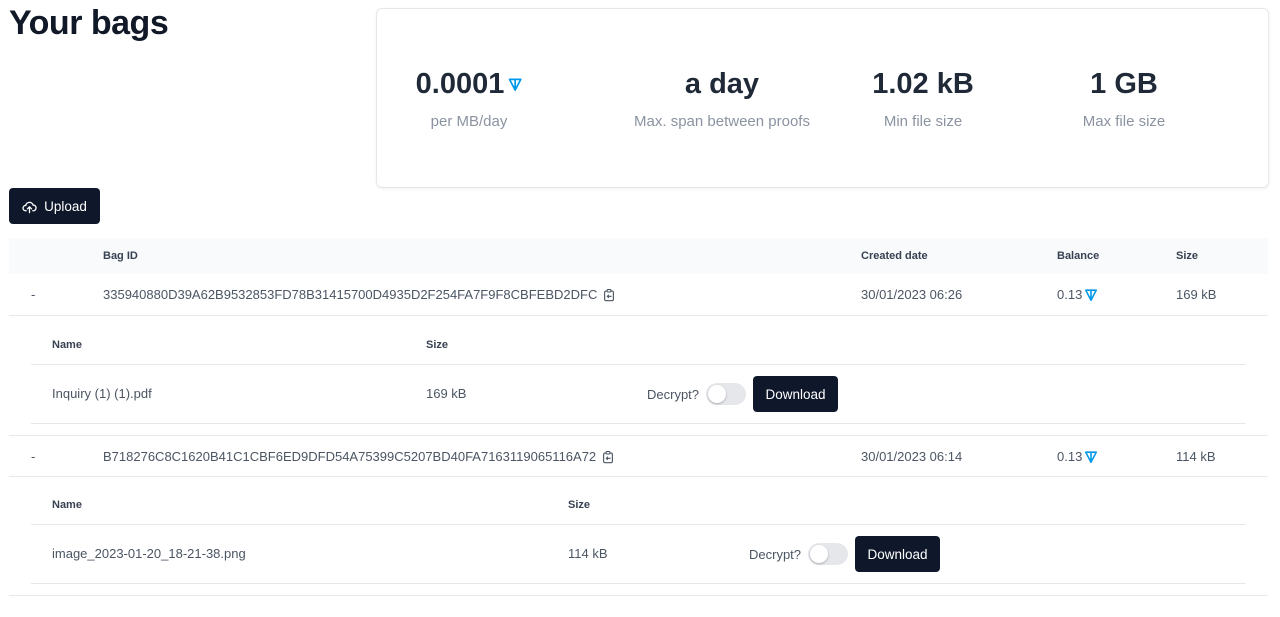  Describe the element at coordinates (89, 23) in the screenshot. I see `page-title: Your bags` at that location.